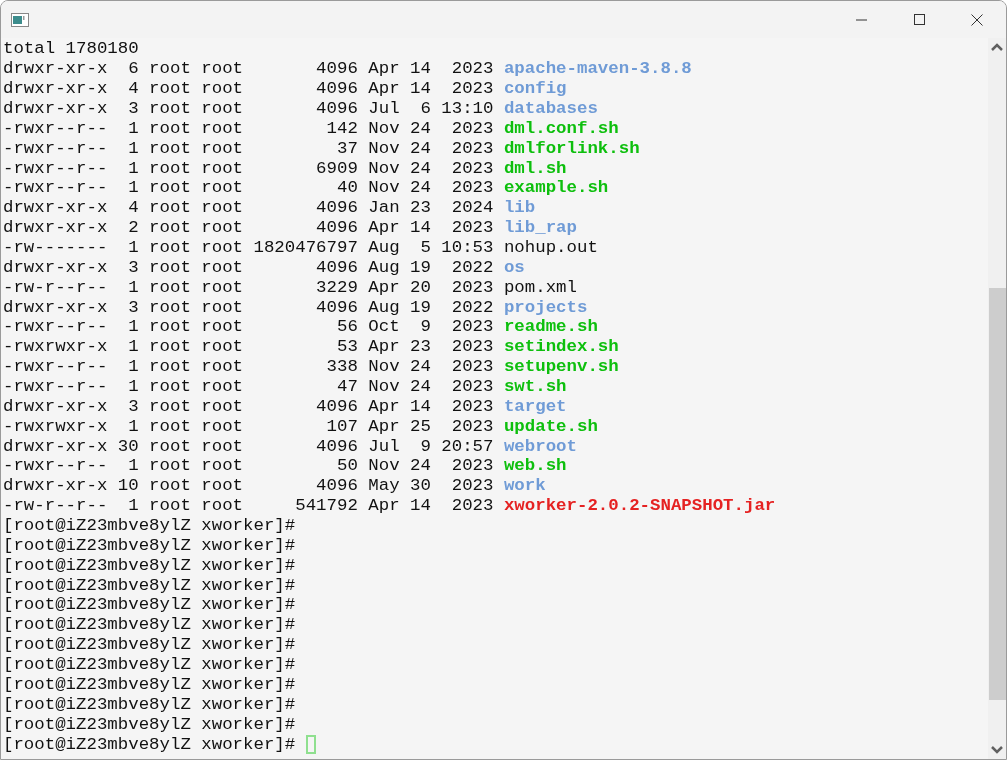 The height and width of the screenshot is (760, 1007). What do you see at coordinates (535, 466) in the screenshot?
I see `file-name: web.sh` at bounding box center [535, 466].